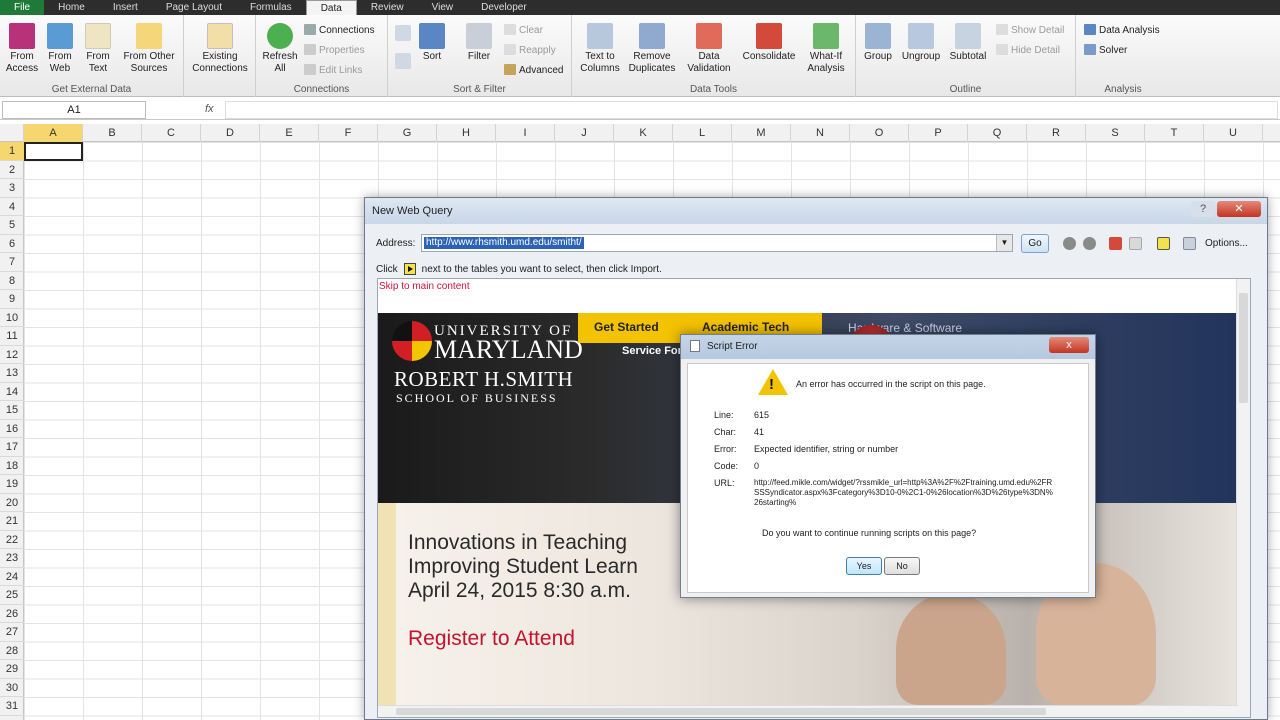 Image resolution: width=1280 pixels, height=720 pixels. Describe the element at coordinates (652, 49) in the screenshot. I see `remove-duplicates-button: Remove Duplicates` at that location.